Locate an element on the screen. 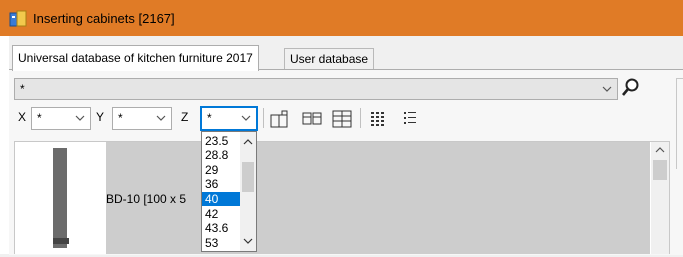  y-dimension-label: Y is located at coordinates (100, 117).